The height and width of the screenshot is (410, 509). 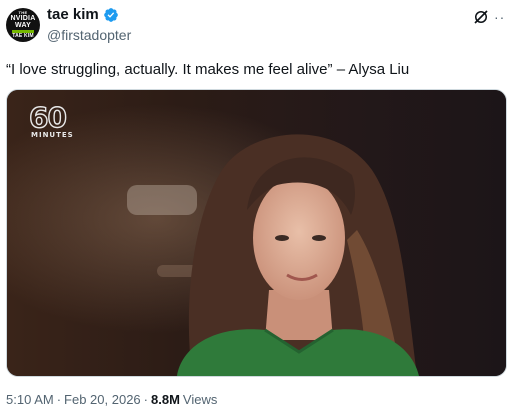 What do you see at coordinates (30, 399) in the screenshot?
I see `tweet-time: 5:10 AM` at bounding box center [30, 399].